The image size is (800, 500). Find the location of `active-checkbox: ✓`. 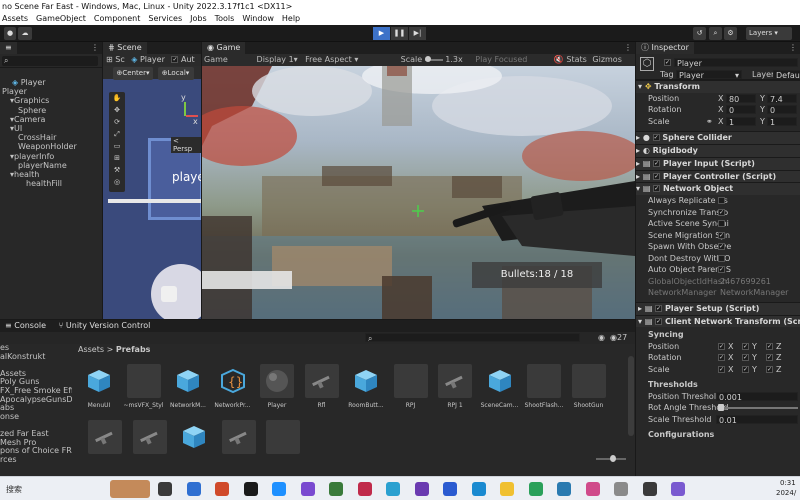

active-checkbox: ✓ is located at coordinates (667, 62).